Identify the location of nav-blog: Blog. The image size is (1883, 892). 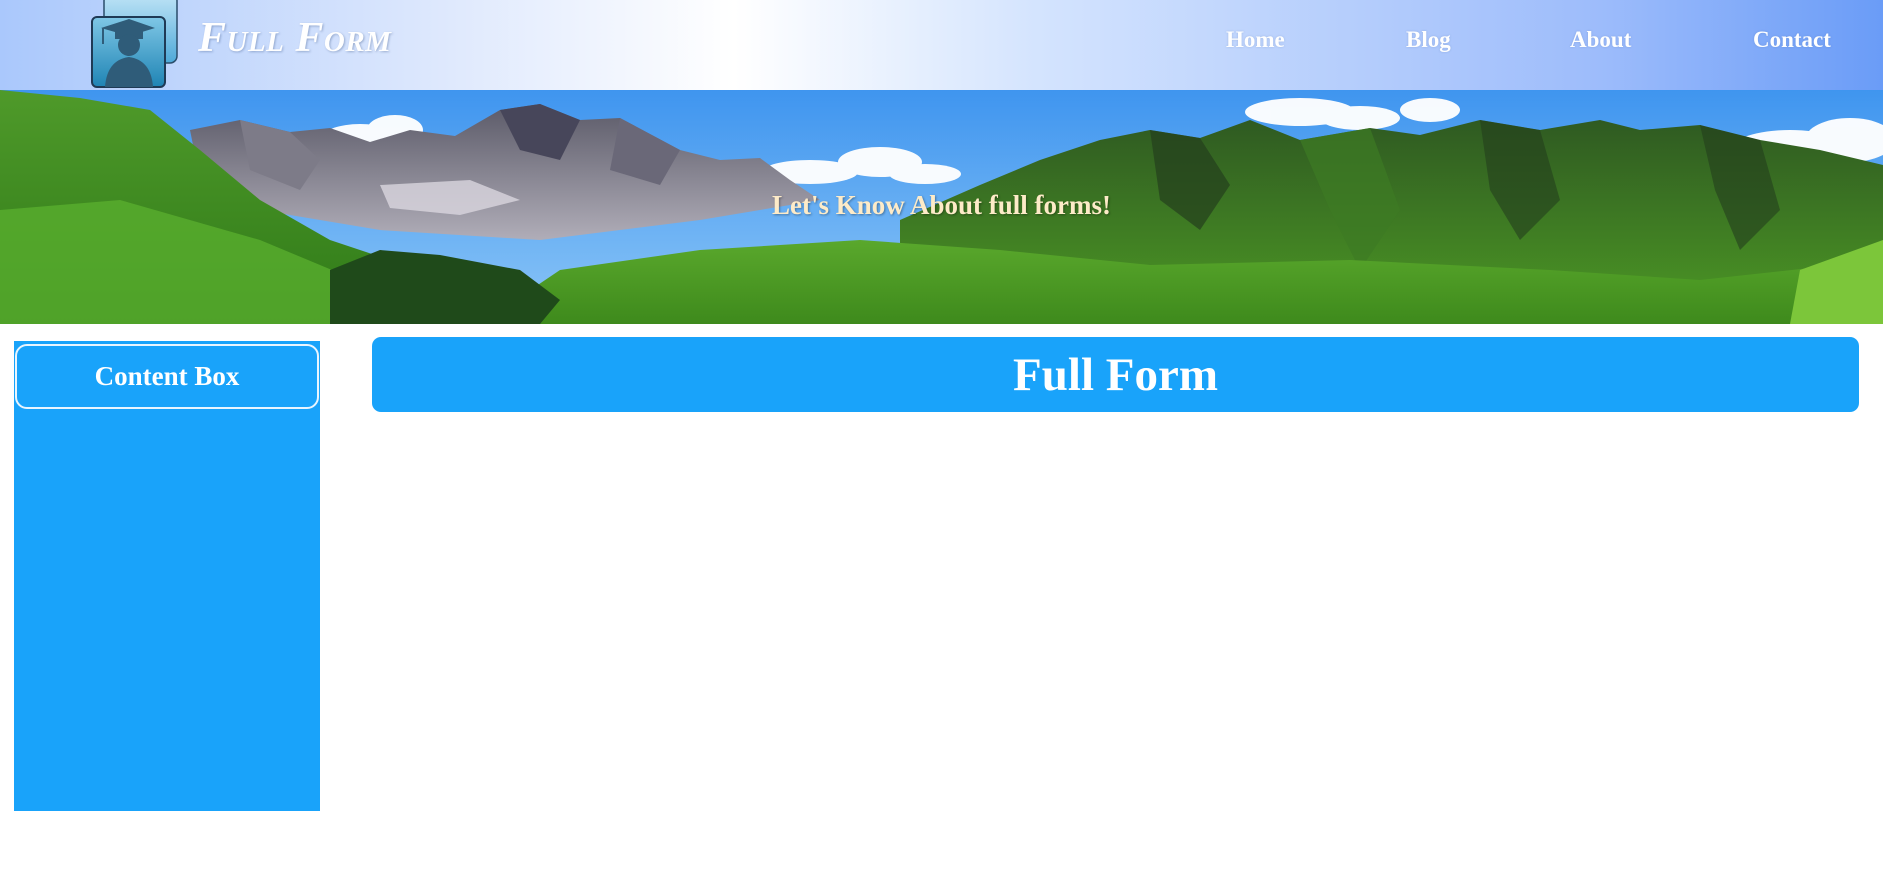
(1428, 40).